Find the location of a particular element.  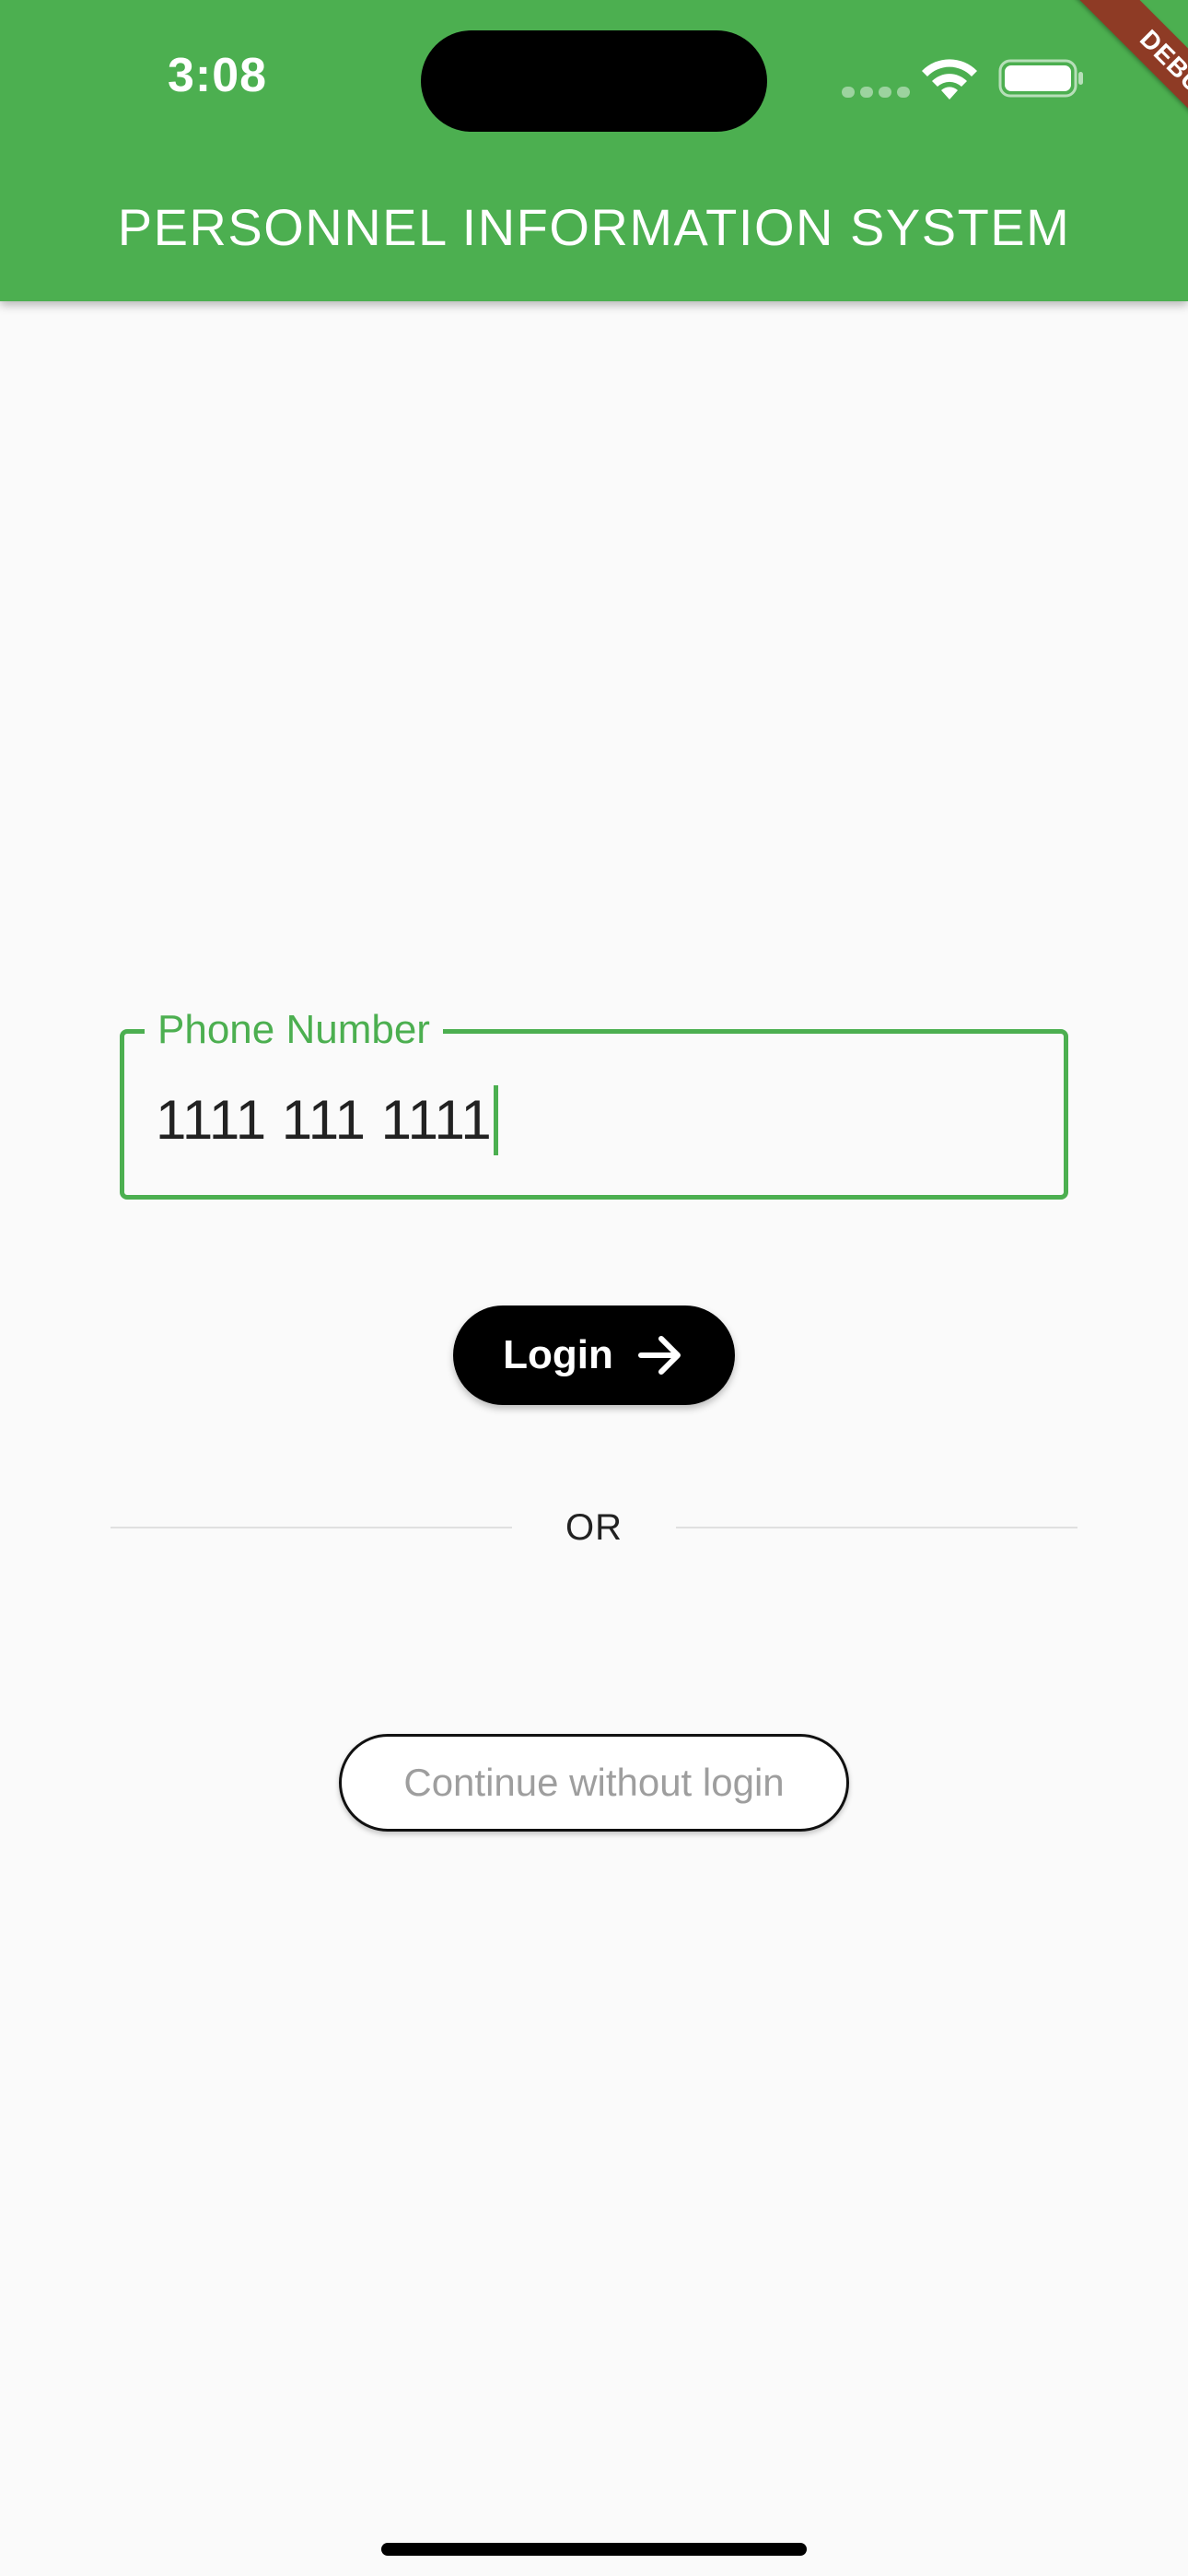

home-indicator is located at coordinates (594, 2549).